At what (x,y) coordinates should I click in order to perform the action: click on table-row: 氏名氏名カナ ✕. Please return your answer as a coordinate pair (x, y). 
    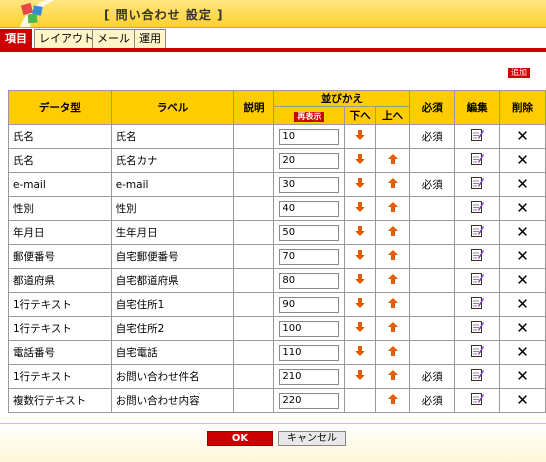
    Looking at the image, I should click on (277, 160).